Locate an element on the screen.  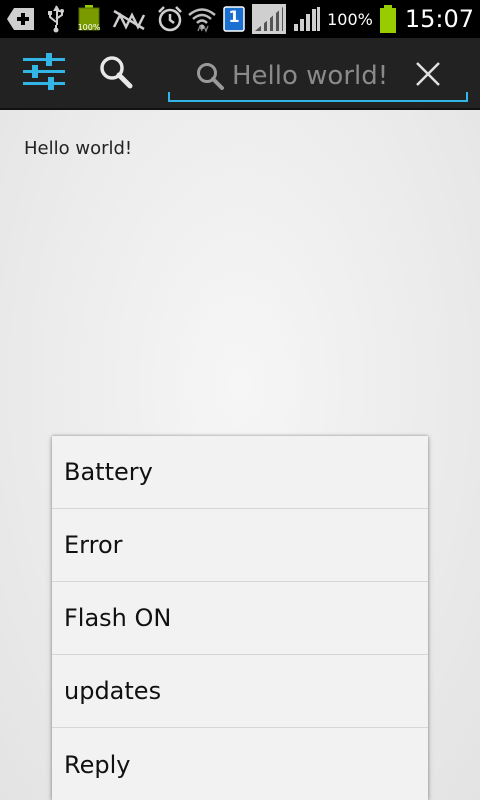
sliders-icon is located at coordinates (44, 74).